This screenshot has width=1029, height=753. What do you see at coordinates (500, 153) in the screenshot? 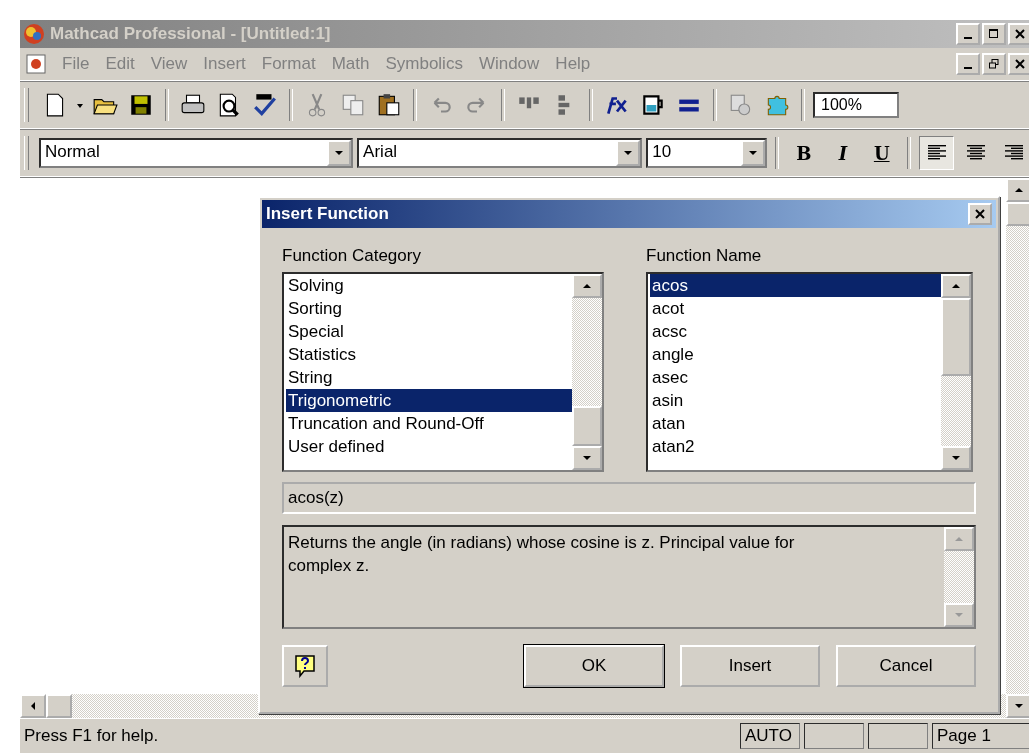
I see `font-dropdown: Arial` at bounding box center [500, 153].